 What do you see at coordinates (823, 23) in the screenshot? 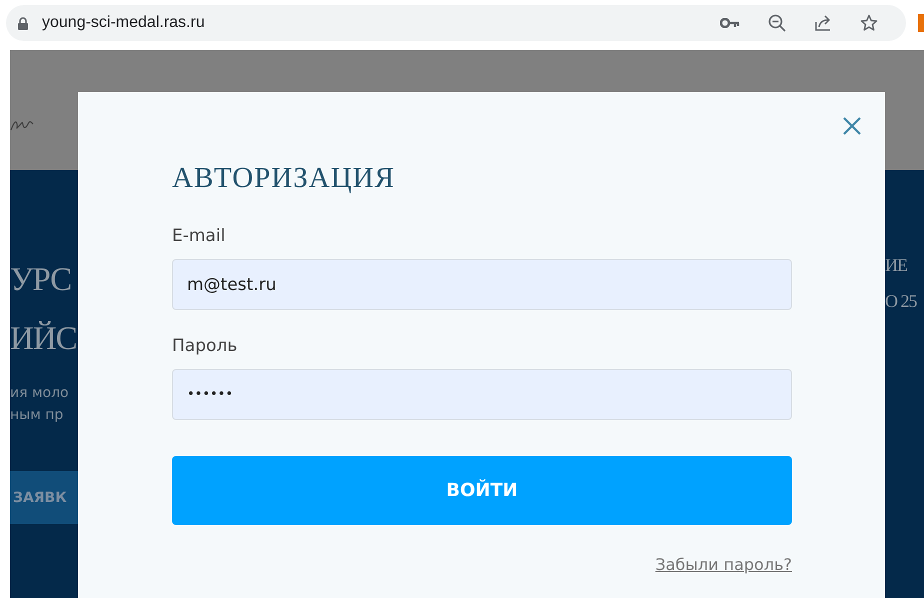
I see `share-icon` at bounding box center [823, 23].